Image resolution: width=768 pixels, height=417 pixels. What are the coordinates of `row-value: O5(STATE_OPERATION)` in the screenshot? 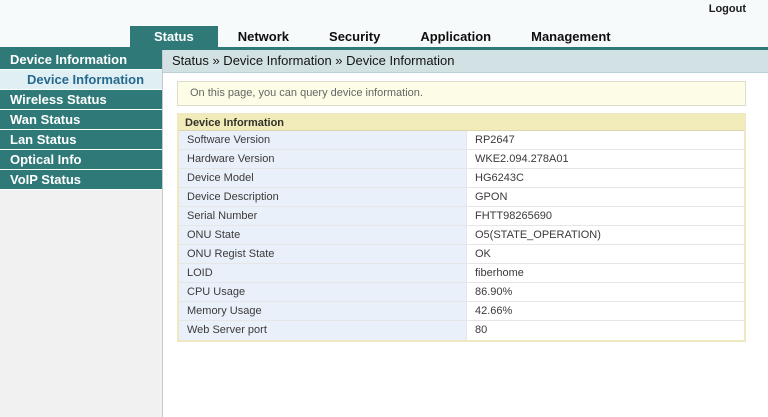 It's located at (605, 235).